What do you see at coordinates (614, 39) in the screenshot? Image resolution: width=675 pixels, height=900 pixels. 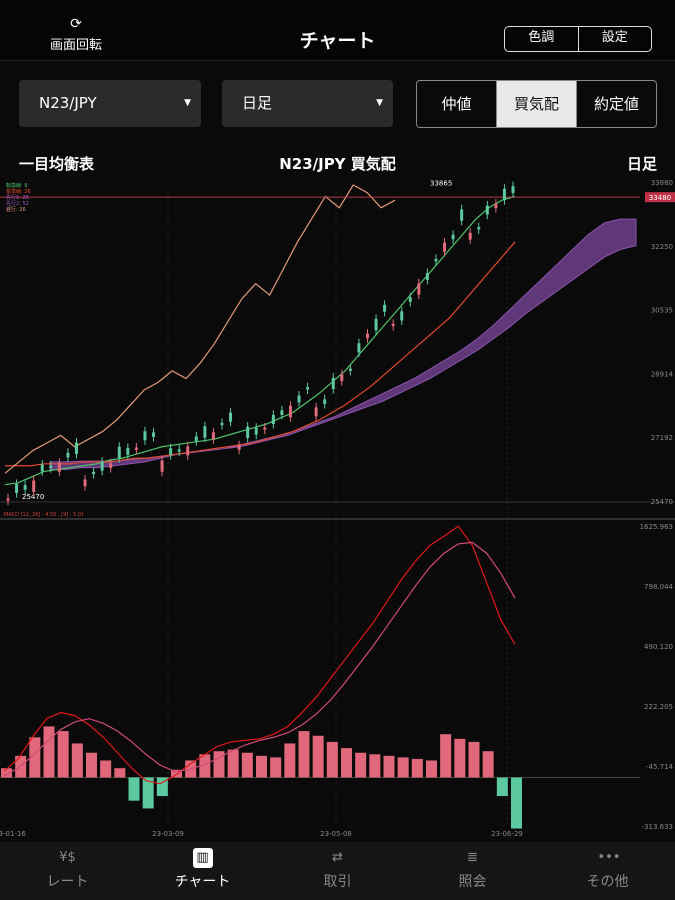 I see `settings-button: 設定` at bounding box center [614, 39].